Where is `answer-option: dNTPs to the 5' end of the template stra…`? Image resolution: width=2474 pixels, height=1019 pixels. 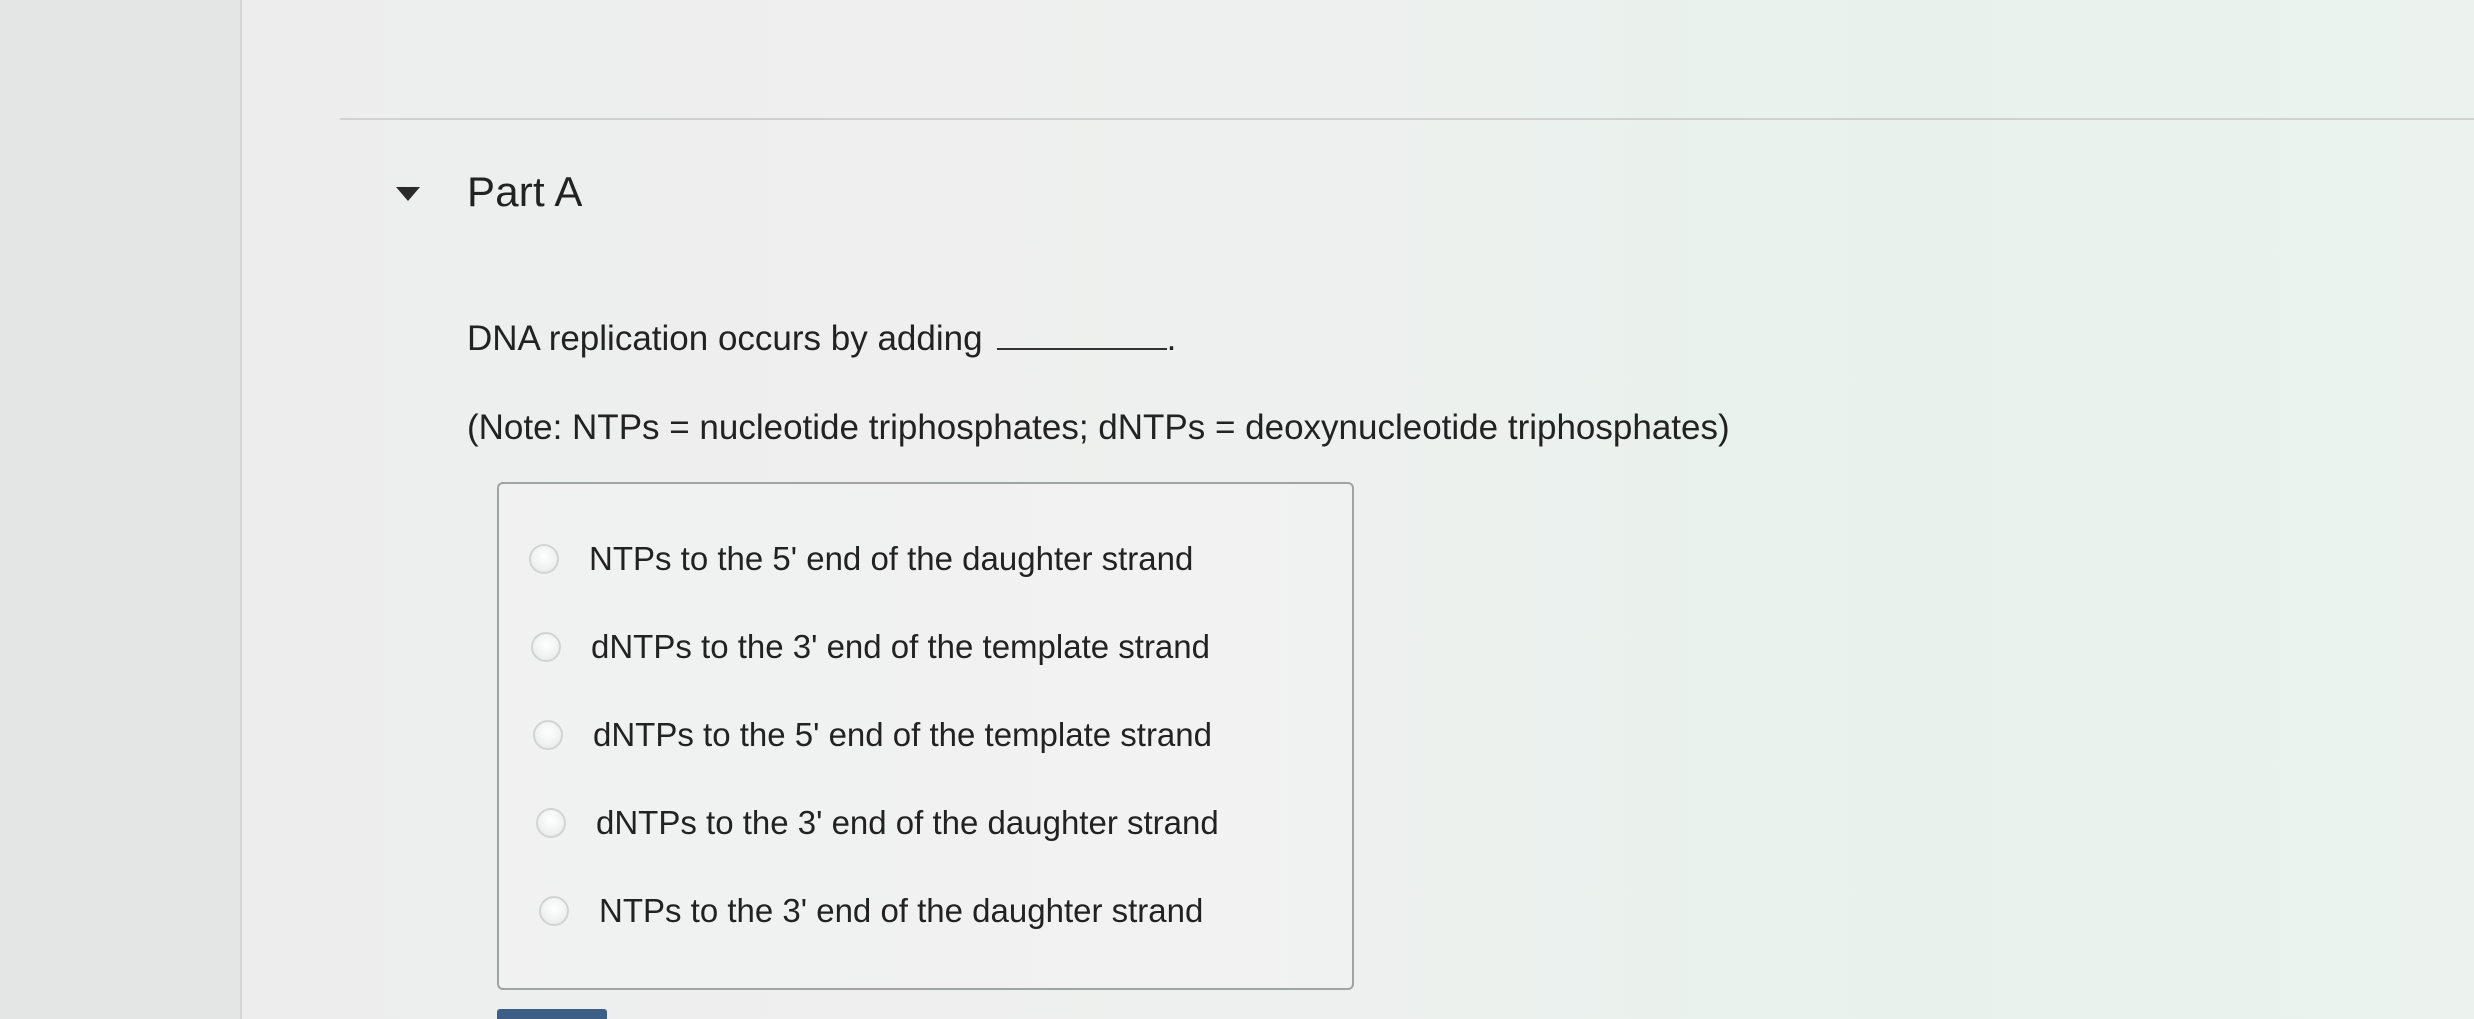 answer-option: dNTPs to the 5' end of the template stra… is located at coordinates (872, 735).